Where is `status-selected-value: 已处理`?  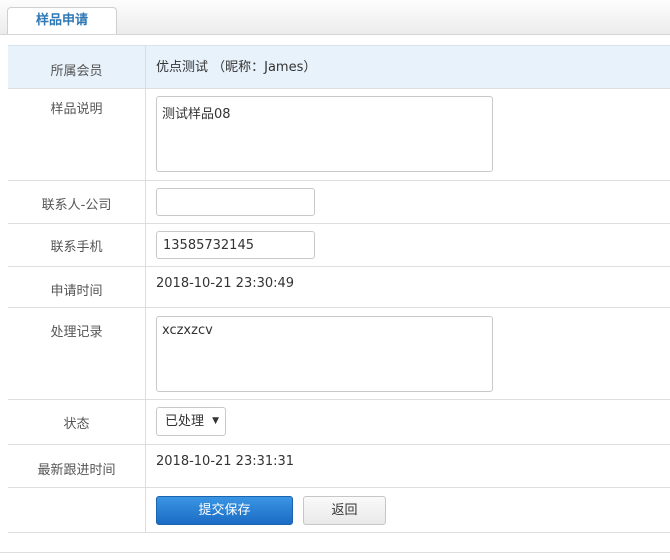
status-selected-value: 已处理 is located at coordinates (185, 421).